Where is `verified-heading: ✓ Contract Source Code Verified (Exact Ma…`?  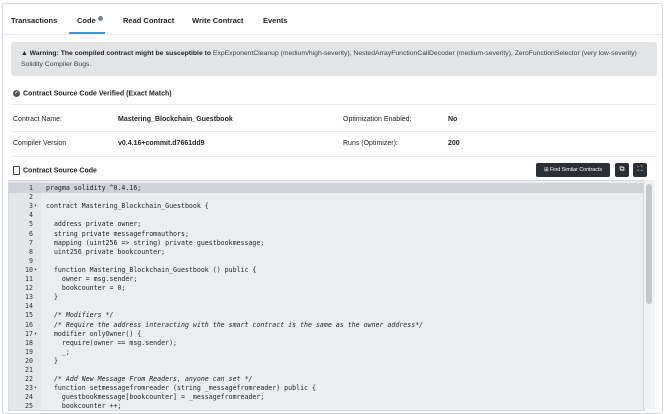 verified-heading: ✓ Contract Source Code Verified (Exact Ma… is located at coordinates (92, 93).